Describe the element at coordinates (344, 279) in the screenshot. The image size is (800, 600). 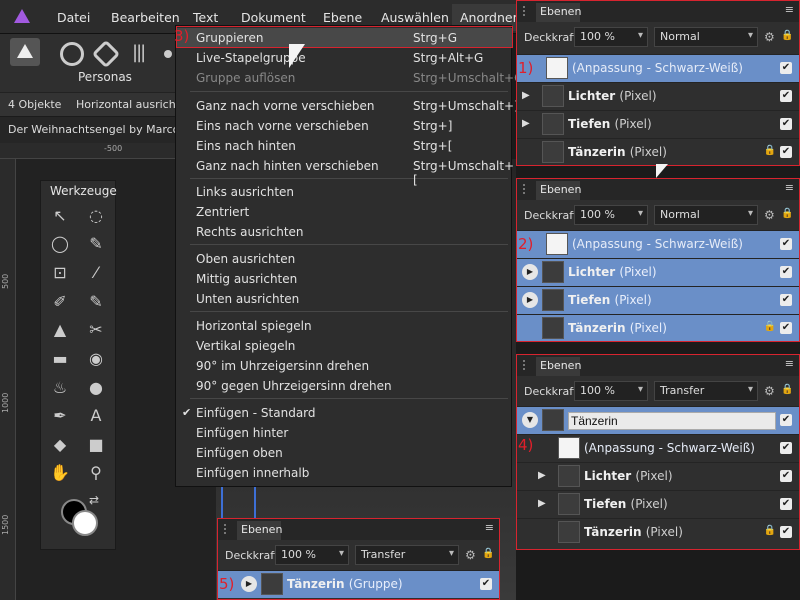
I see `menu-item-mittig-ausrichten: Mittig ausrichten` at that location.